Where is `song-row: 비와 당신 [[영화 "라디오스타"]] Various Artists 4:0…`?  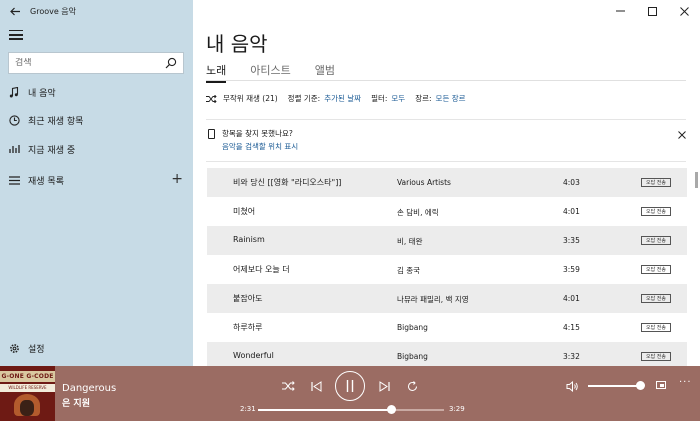
song-row: 비와 당신 [[영화 "라디오스타"]] Various Artists 4:0… is located at coordinates (447, 182).